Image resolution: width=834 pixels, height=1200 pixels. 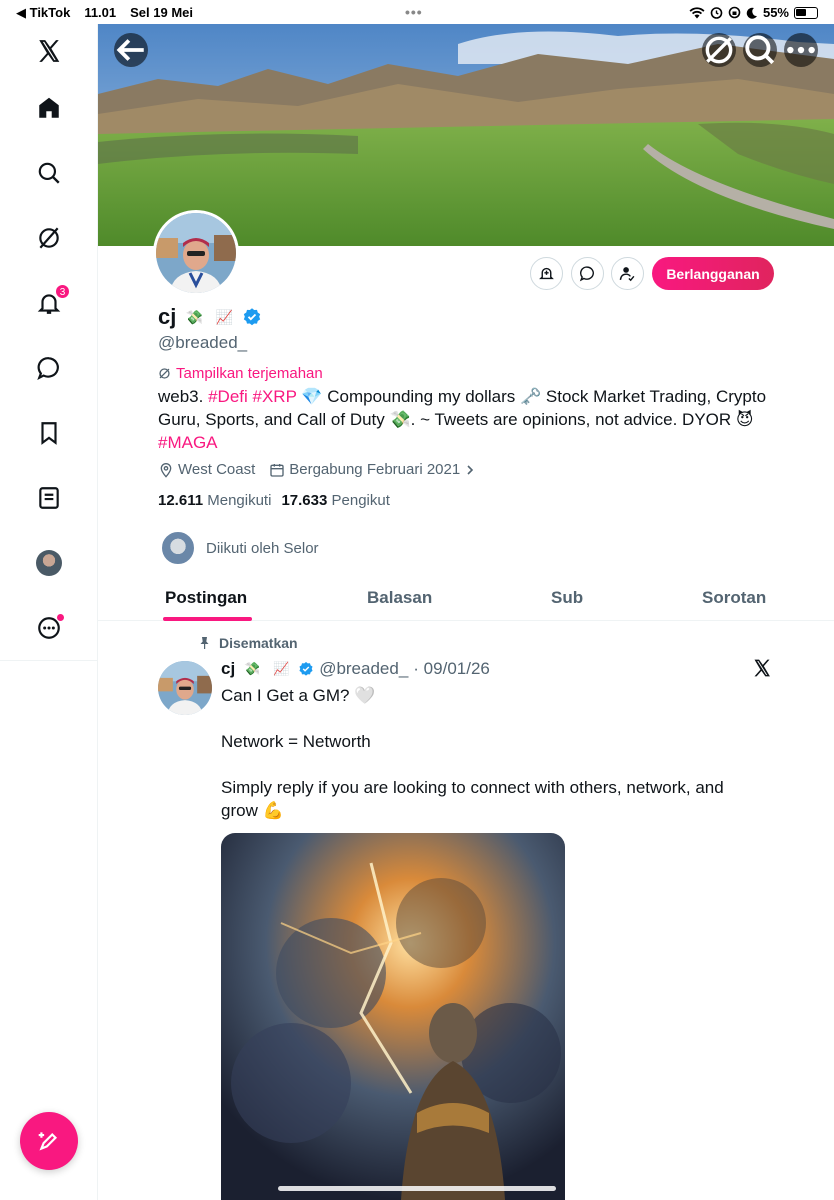 I want to click on following-link: 12.611 Mengikuti, so click(x=214, y=500).